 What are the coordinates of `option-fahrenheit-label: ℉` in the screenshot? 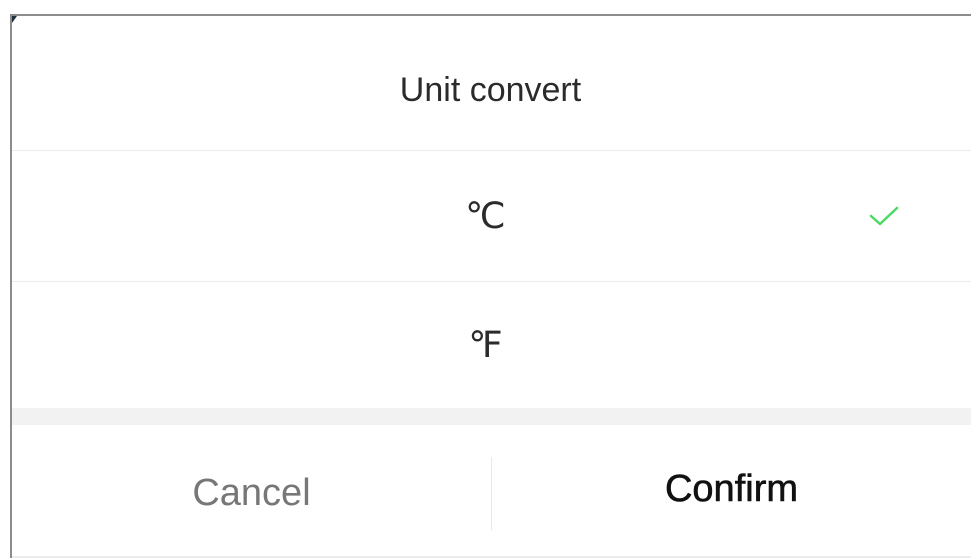 It's located at (485, 344).